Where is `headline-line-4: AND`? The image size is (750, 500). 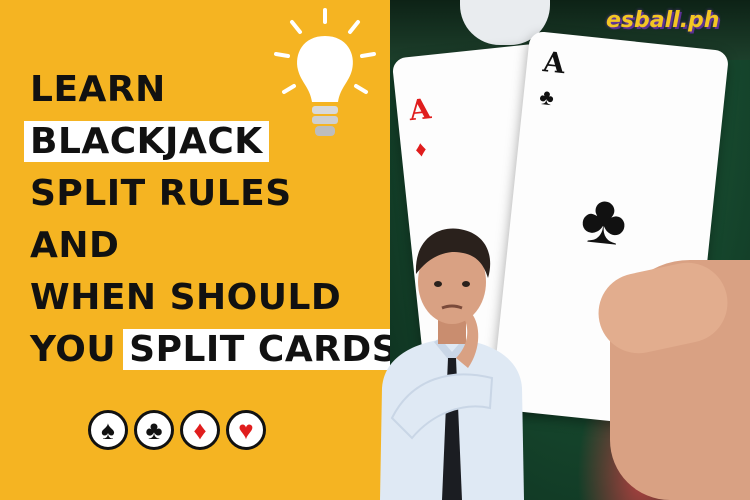 headline-line-4: AND is located at coordinates (75, 245).